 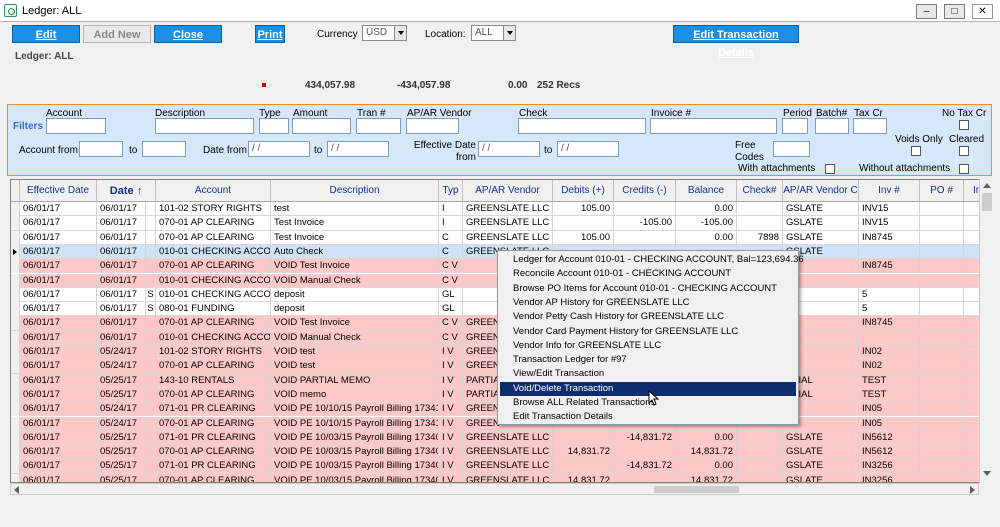 I want to click on edit-transaction-details-button: Edit Transaction Details, so click(x=736, y=42).